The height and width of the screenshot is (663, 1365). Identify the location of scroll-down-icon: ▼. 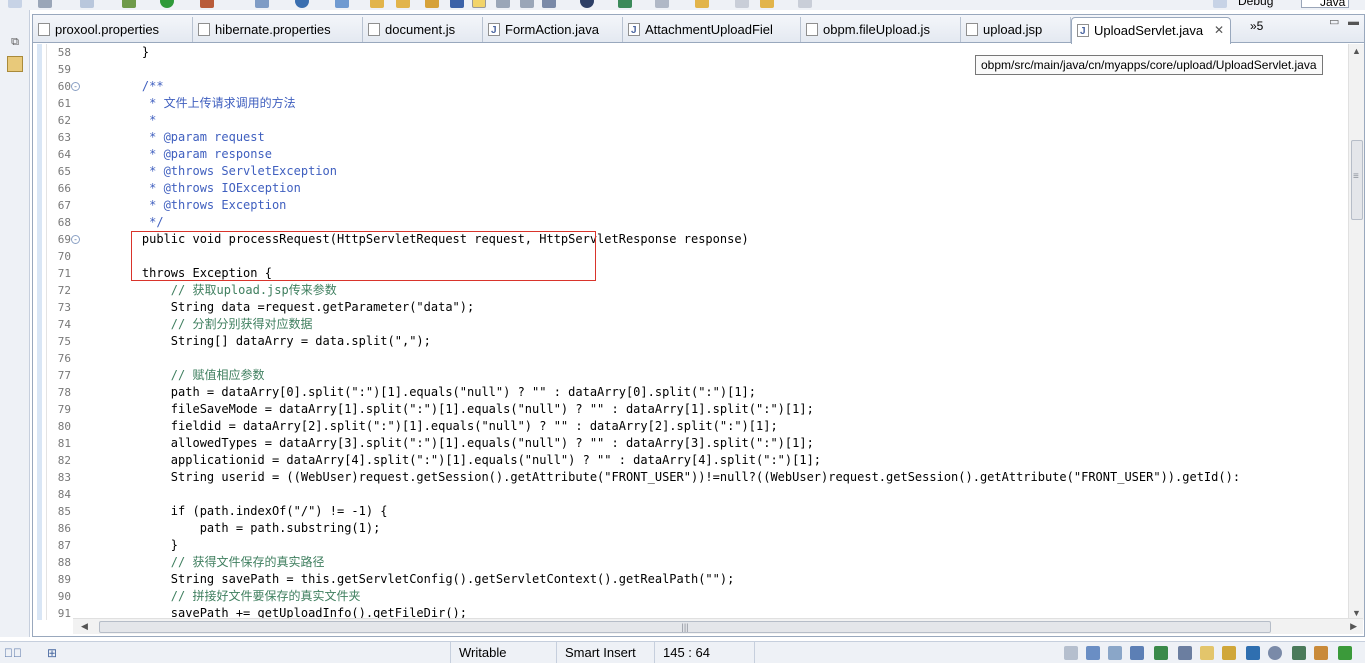
(1356, 613).